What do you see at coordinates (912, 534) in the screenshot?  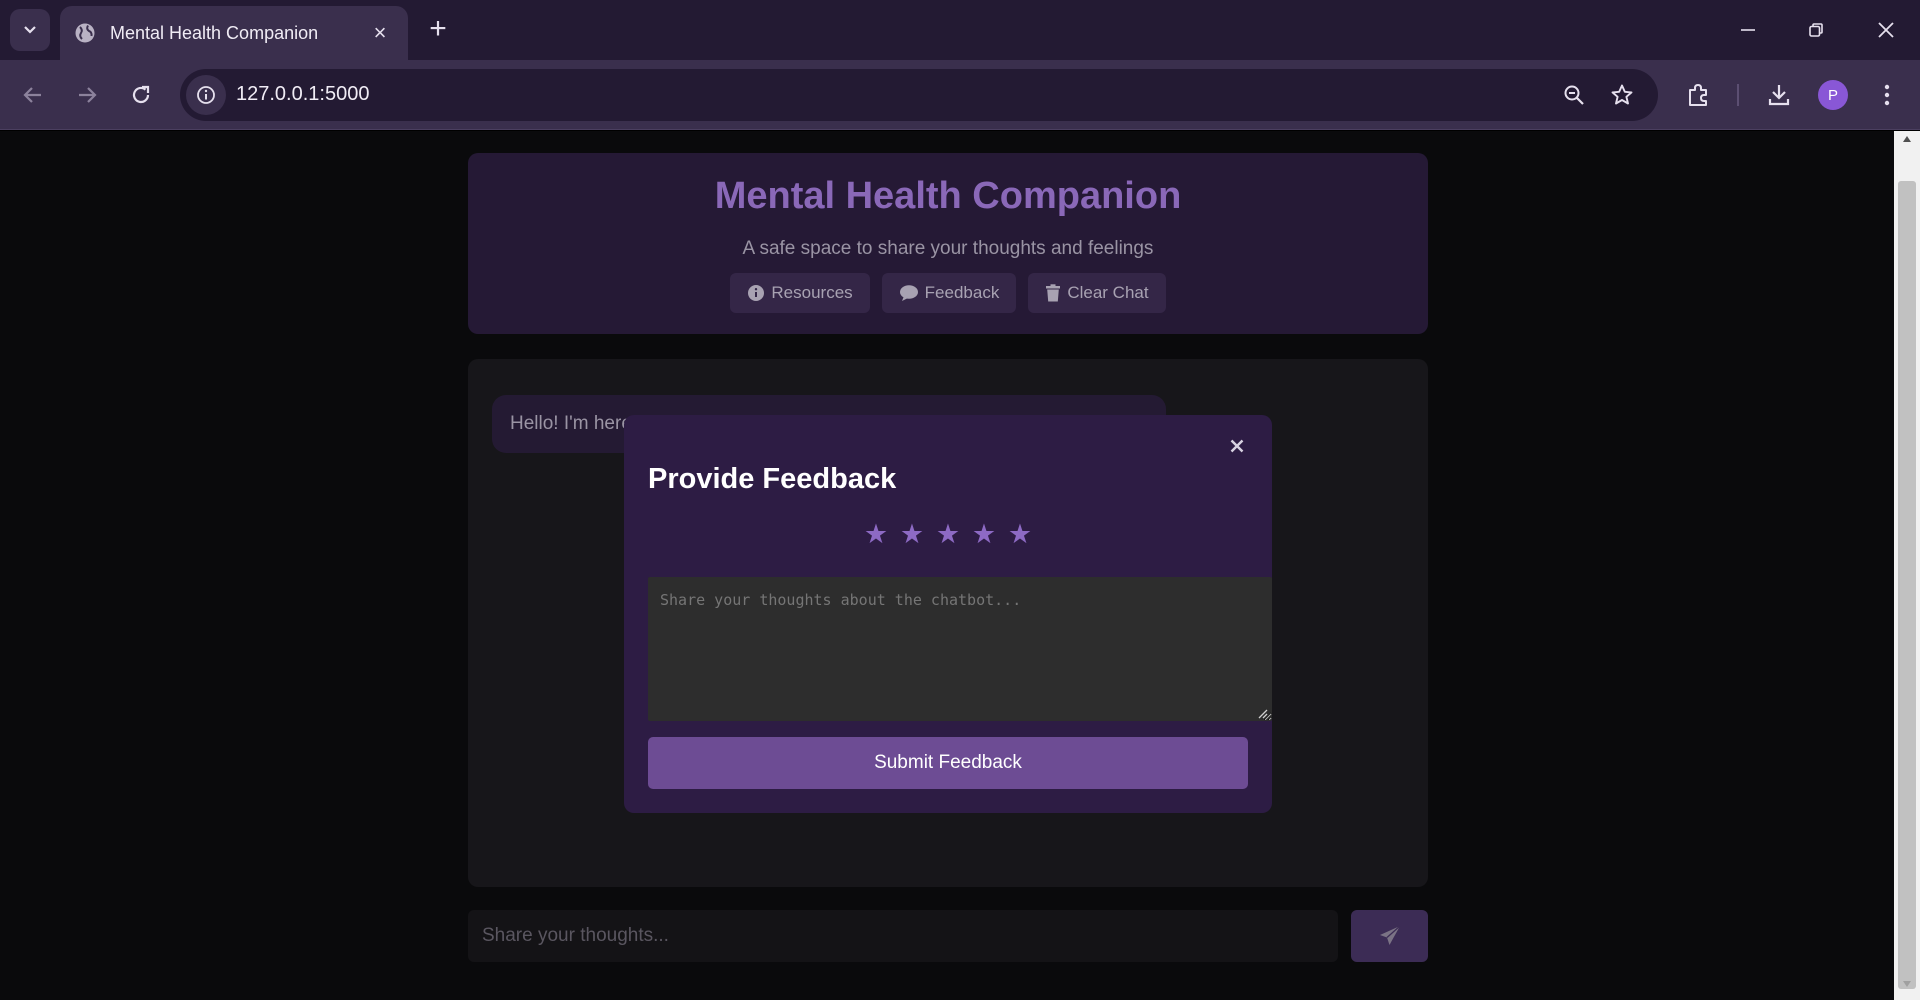 I see `star-icon-2: ★` at bounding box center [912, 534].